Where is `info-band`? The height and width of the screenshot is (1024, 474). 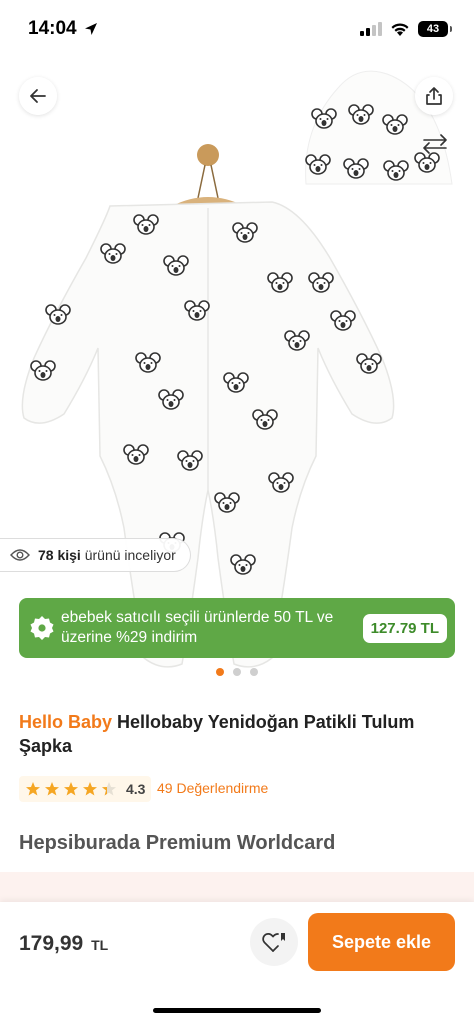
info-band is located at coordinates (237, 887).